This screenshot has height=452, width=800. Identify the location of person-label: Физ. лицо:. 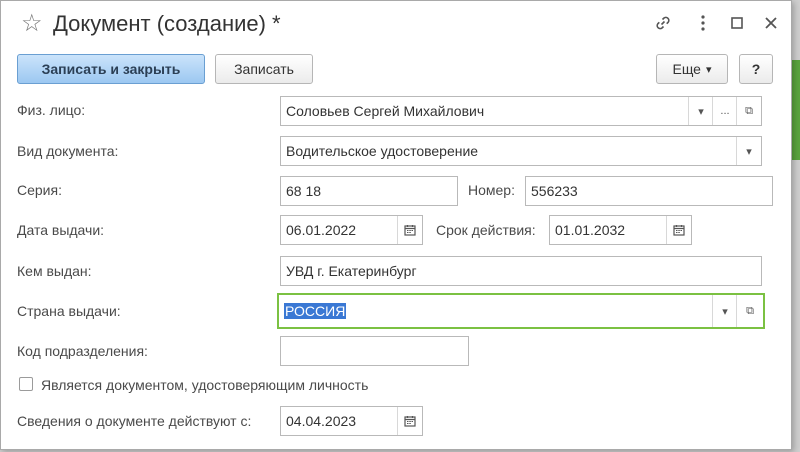
(51, 110).